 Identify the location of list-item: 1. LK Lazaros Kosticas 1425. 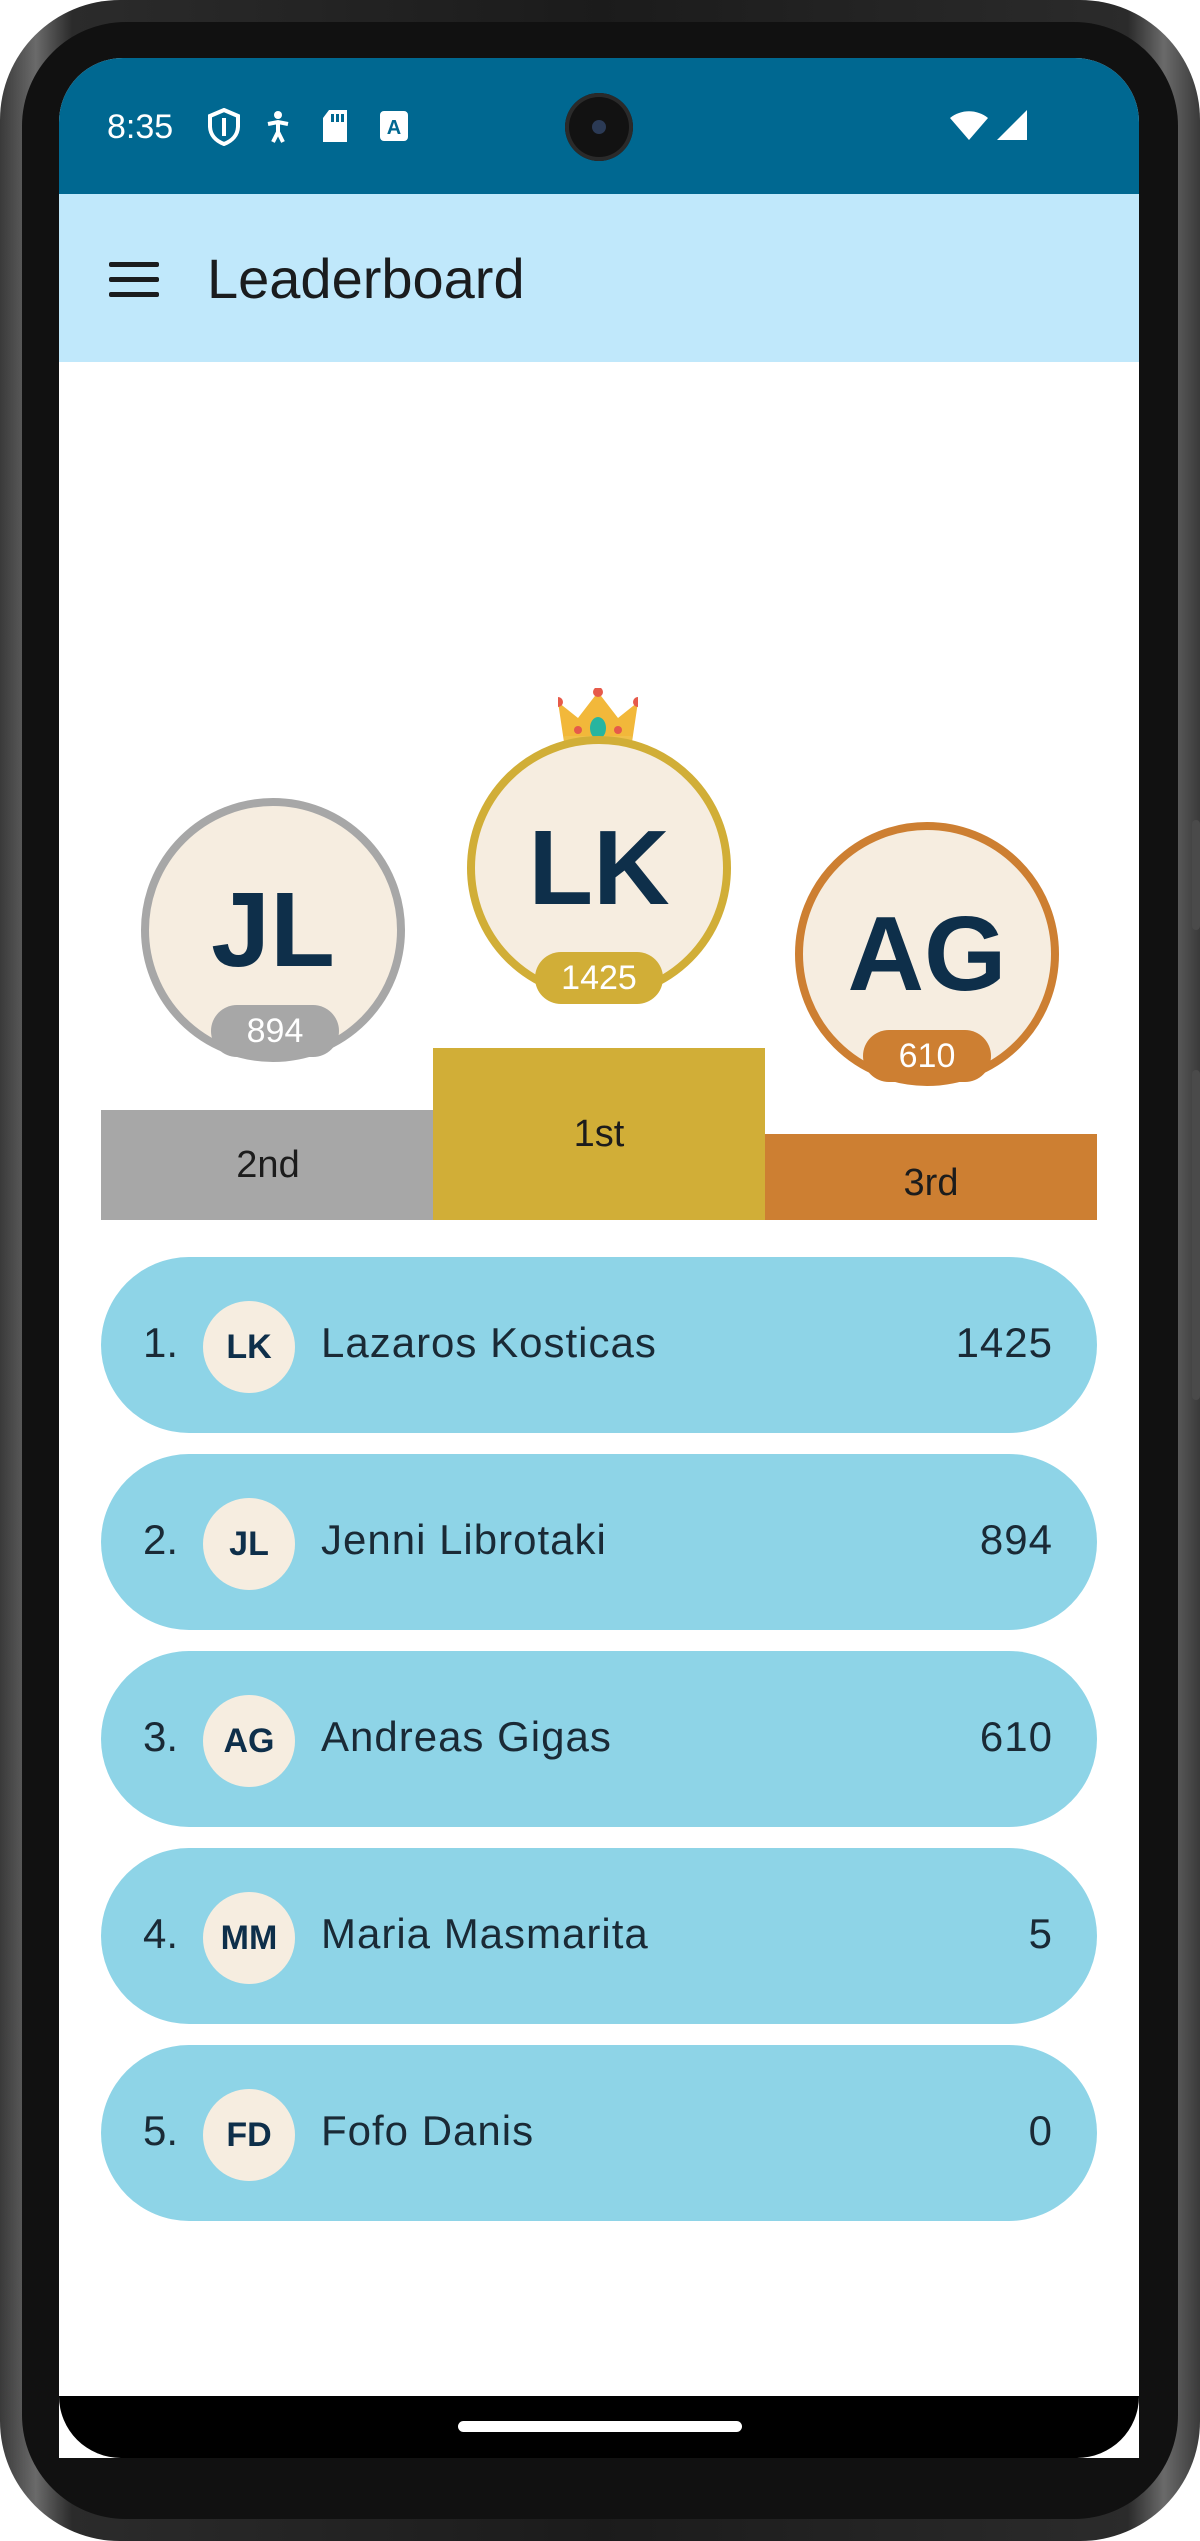
(599, 1345).